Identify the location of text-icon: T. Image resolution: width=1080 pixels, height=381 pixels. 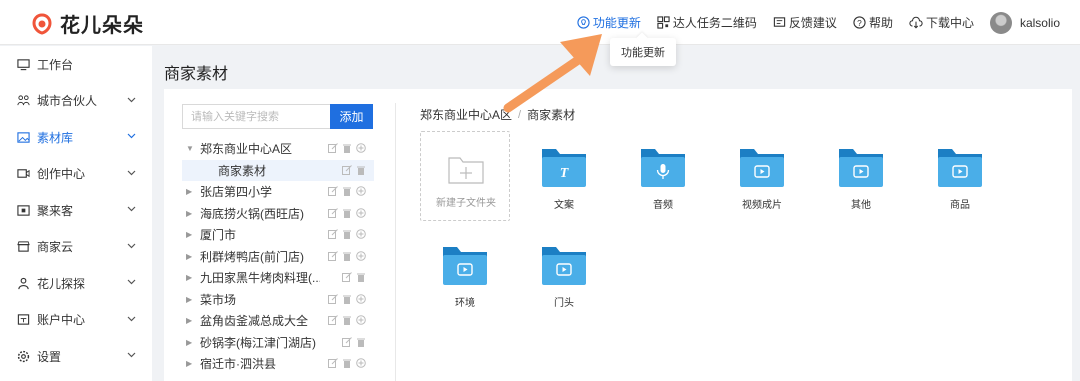
(564, 168).